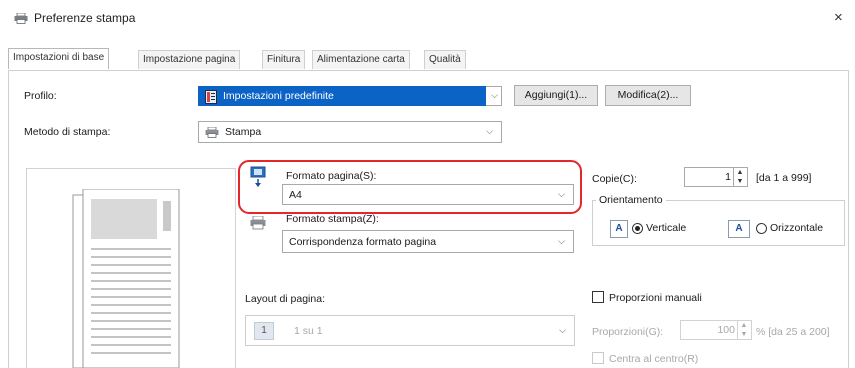  Describe the element at coordinates (211, 97) in the screenshot. I see `profile-icon` at that location.